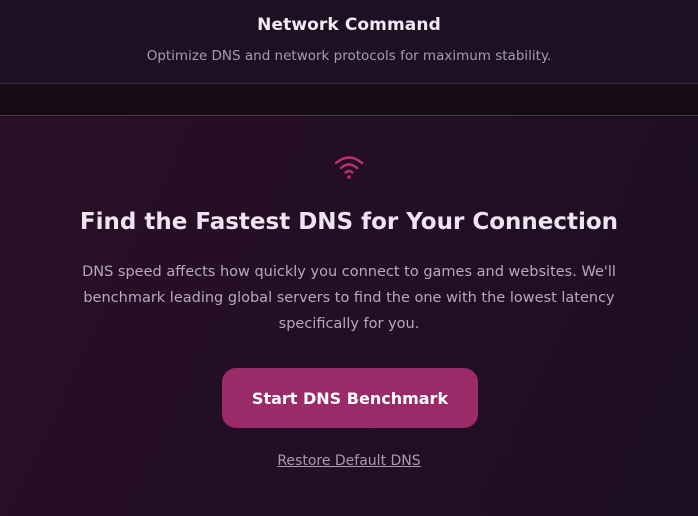 The width and height of the screenshot is (698, 516). Describe the element at coordinates (350, 398) in the screenshot. I see `start-dns-benchmark-button: Start DNS Benchmark` at that location.